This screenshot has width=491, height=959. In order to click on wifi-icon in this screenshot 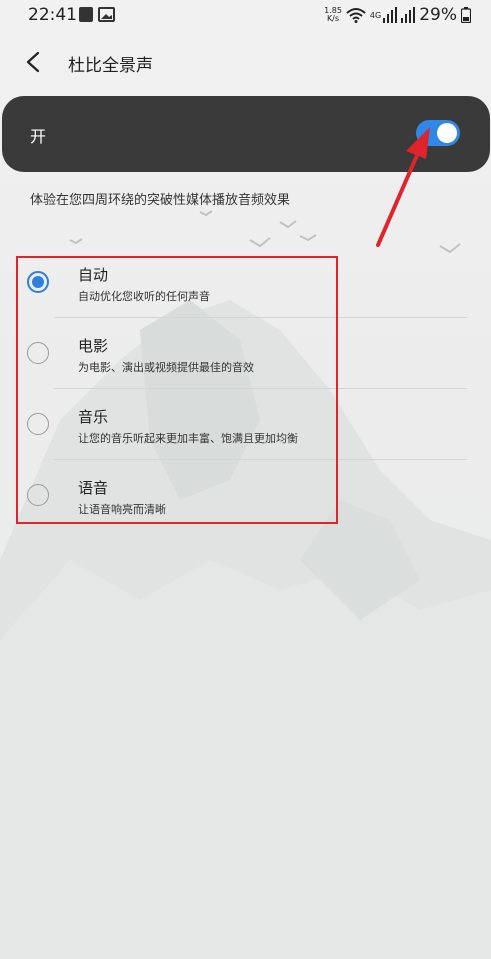, I will do `click(356, 15)`.